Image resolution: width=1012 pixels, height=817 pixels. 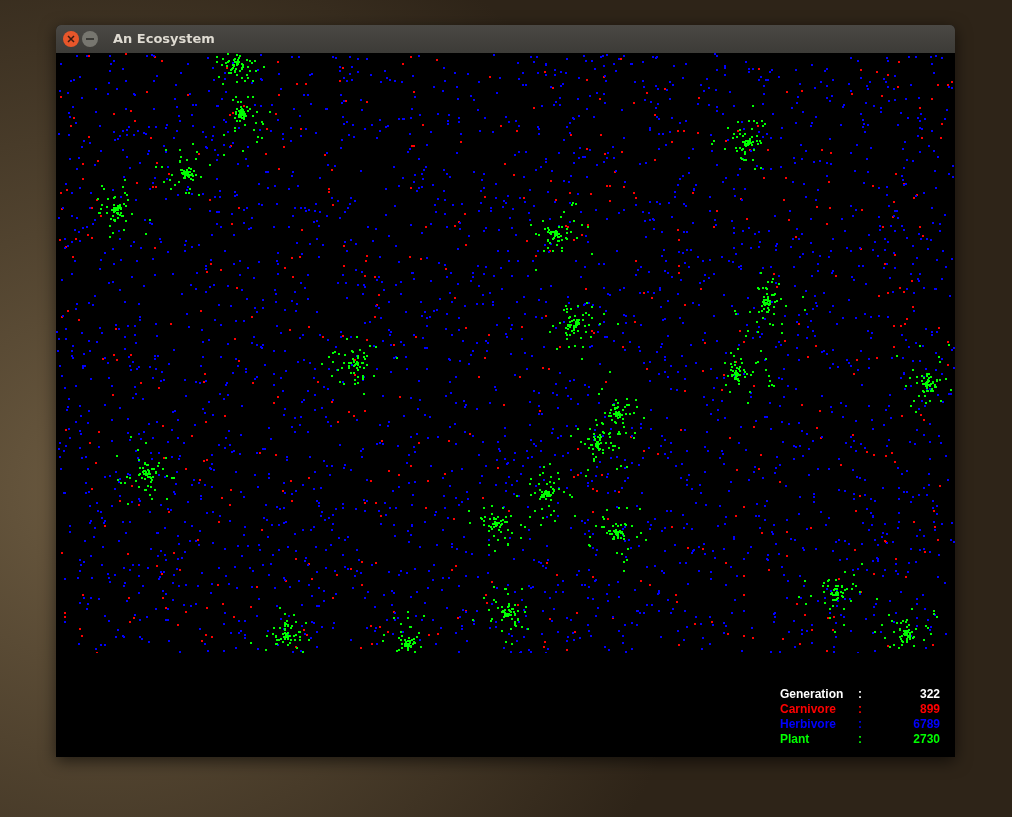 What do you see at coordinates (926, 739) in the screenshot?
I see `stat-value: 2730` at bounding box center [926, 739].